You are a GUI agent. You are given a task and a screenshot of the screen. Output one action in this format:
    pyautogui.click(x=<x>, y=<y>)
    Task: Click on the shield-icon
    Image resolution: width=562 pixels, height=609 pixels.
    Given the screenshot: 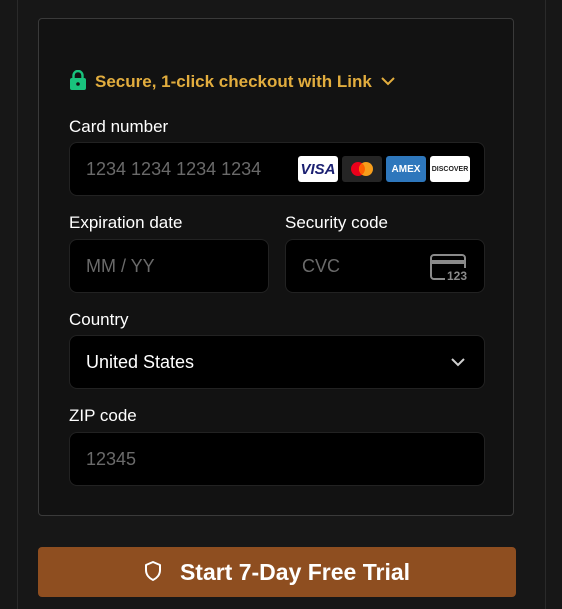 What is the action you would take?
    pyautogui.click(x=153, y=572)
    